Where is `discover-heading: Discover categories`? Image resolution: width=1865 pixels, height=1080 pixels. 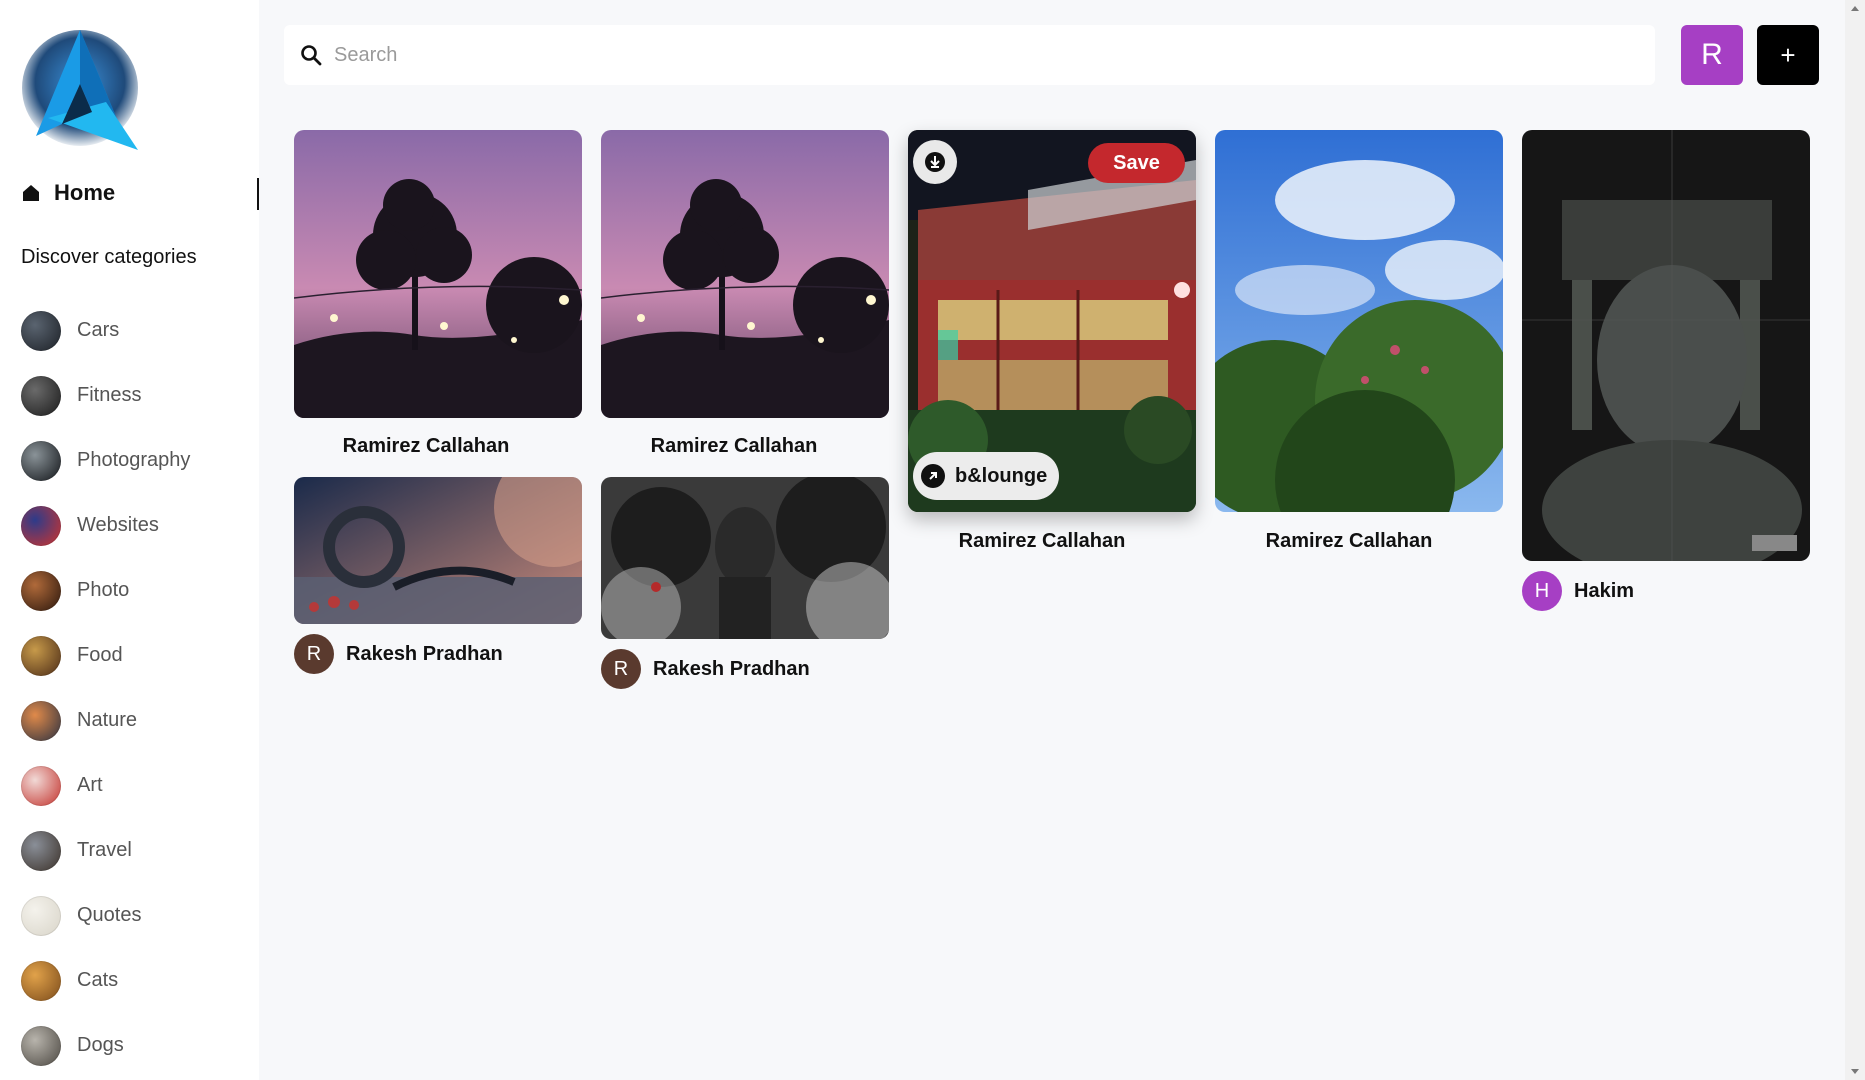 discover-heading: Discover categories is located at coordinates (109, 257).